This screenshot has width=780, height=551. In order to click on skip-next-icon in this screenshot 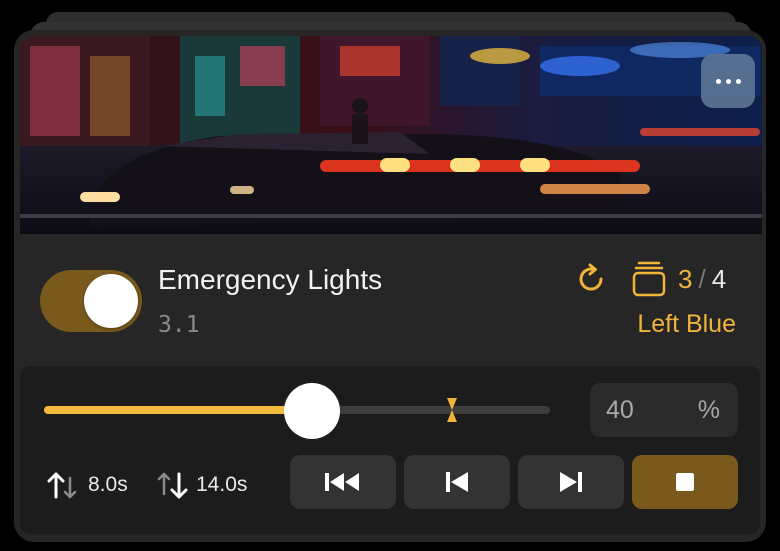, I will do `click(571, 482)`.